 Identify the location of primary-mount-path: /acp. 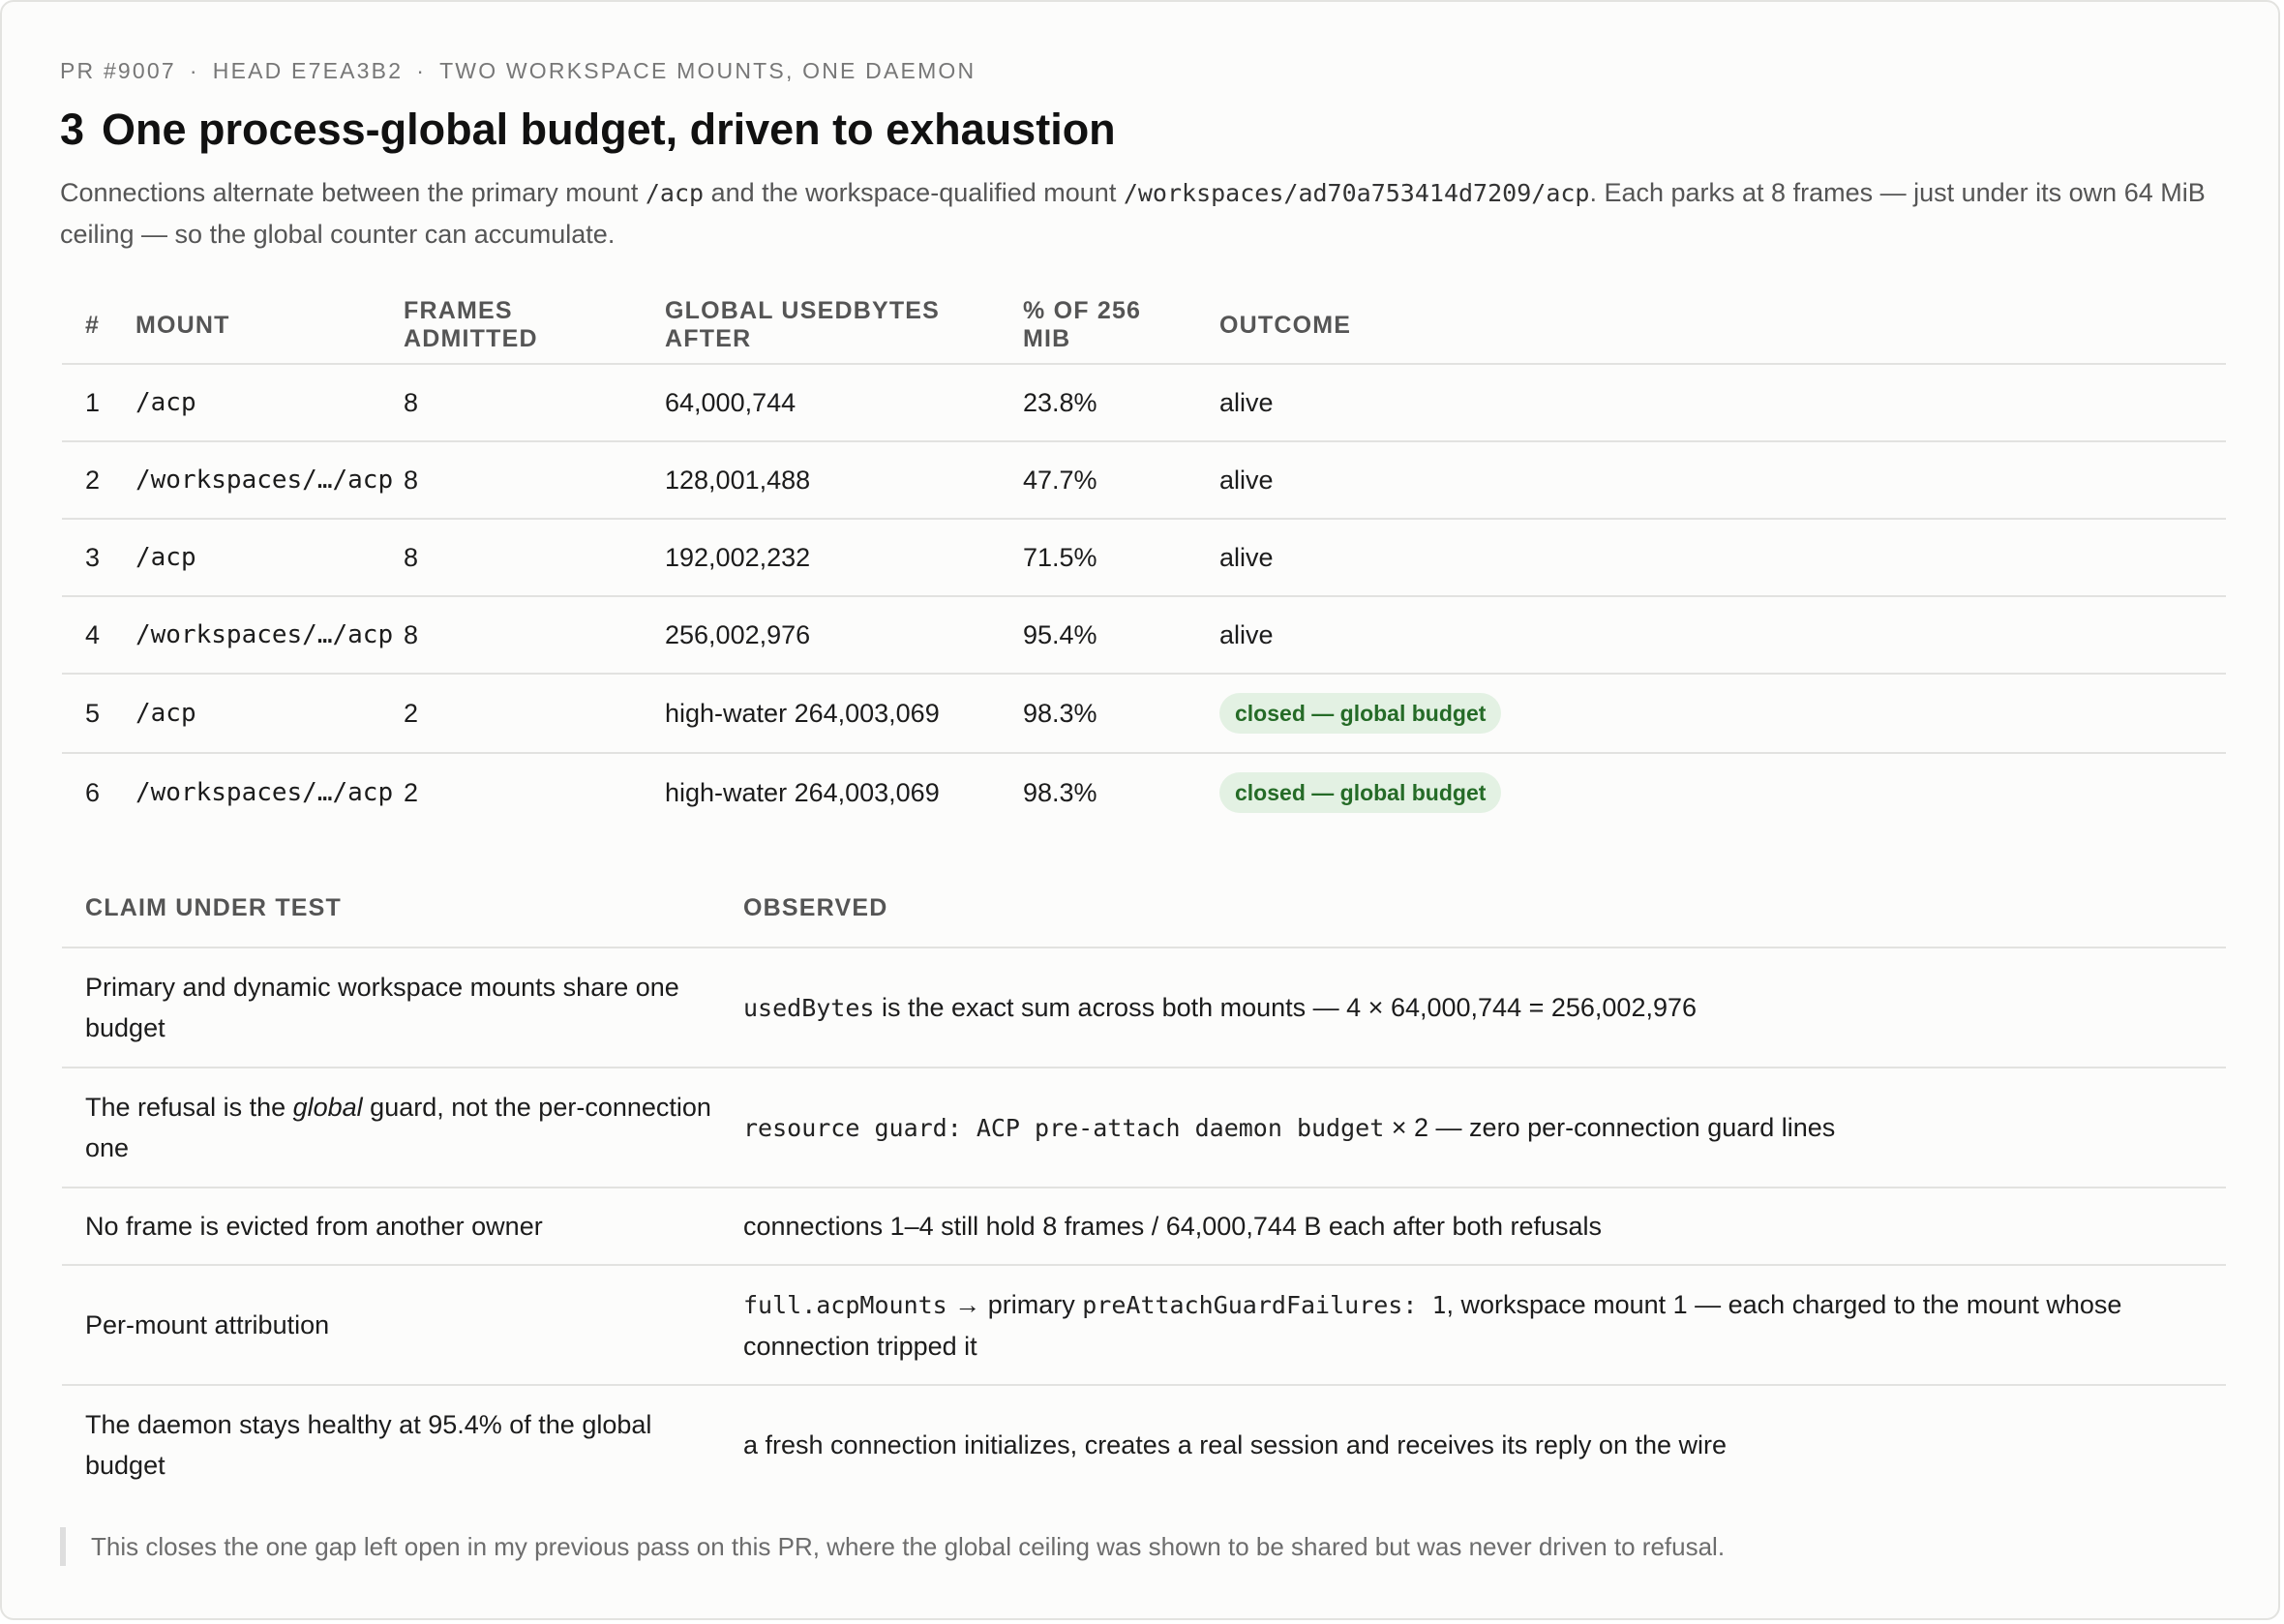
(675, 193).